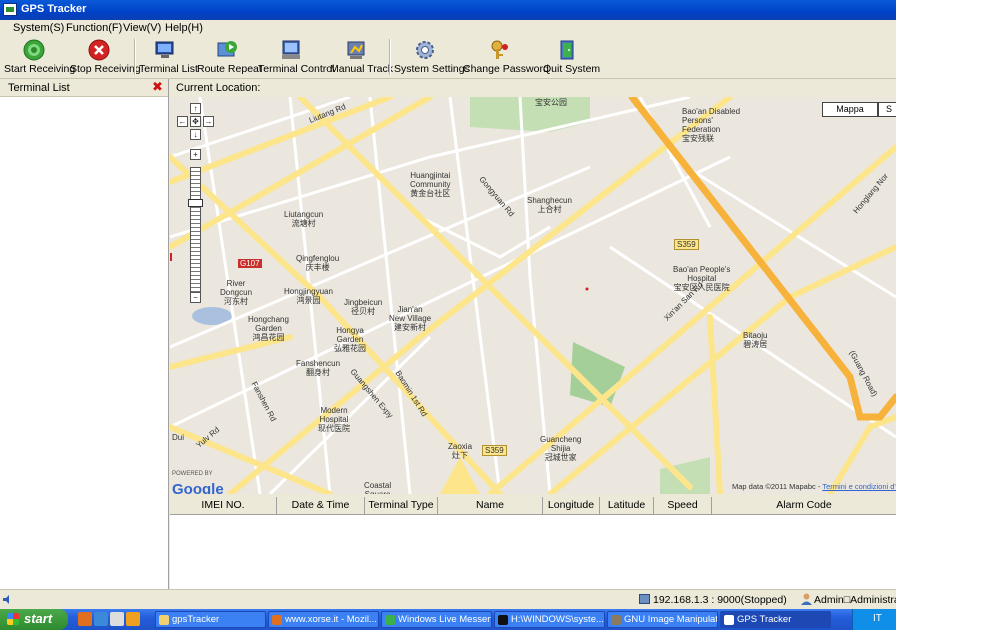 This screenshot has height=630, width=1008. Describe the element at coordinates (117, 619) in the screenshot. I see `document-quicklaunch-icon` at that location.